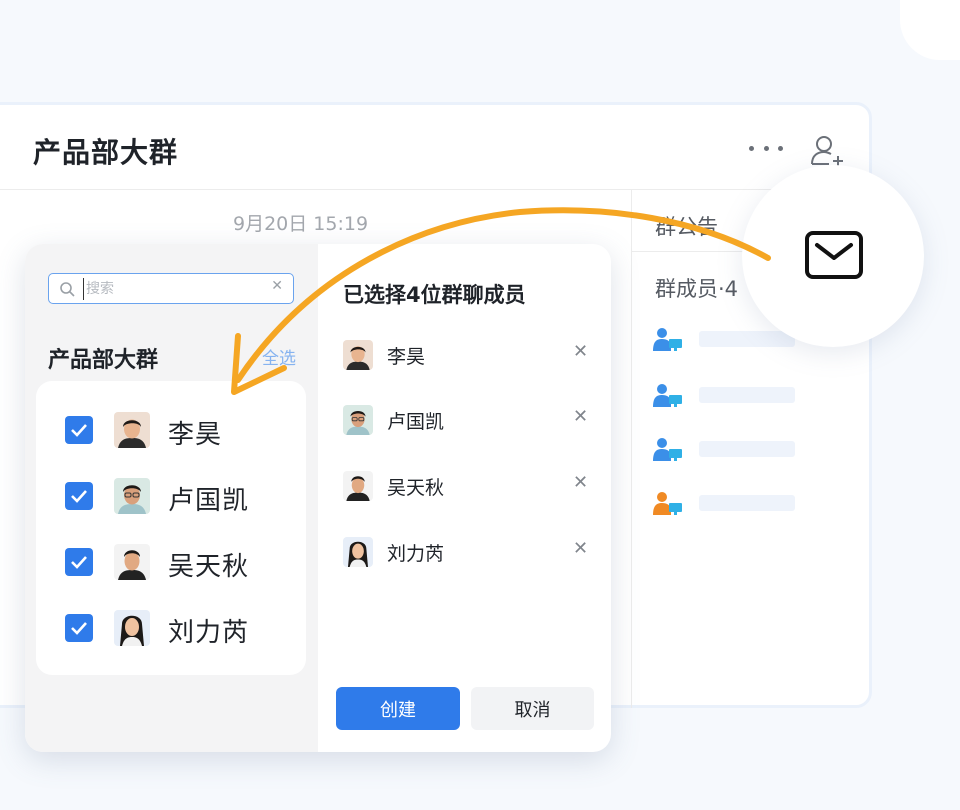 Image resolution: width=960 pixels, height=810 pixels. What do you see at coordinates (106, 152) in the screenshot?
I see `chat-title: 产品部大群` at bounding box center [106, 152].